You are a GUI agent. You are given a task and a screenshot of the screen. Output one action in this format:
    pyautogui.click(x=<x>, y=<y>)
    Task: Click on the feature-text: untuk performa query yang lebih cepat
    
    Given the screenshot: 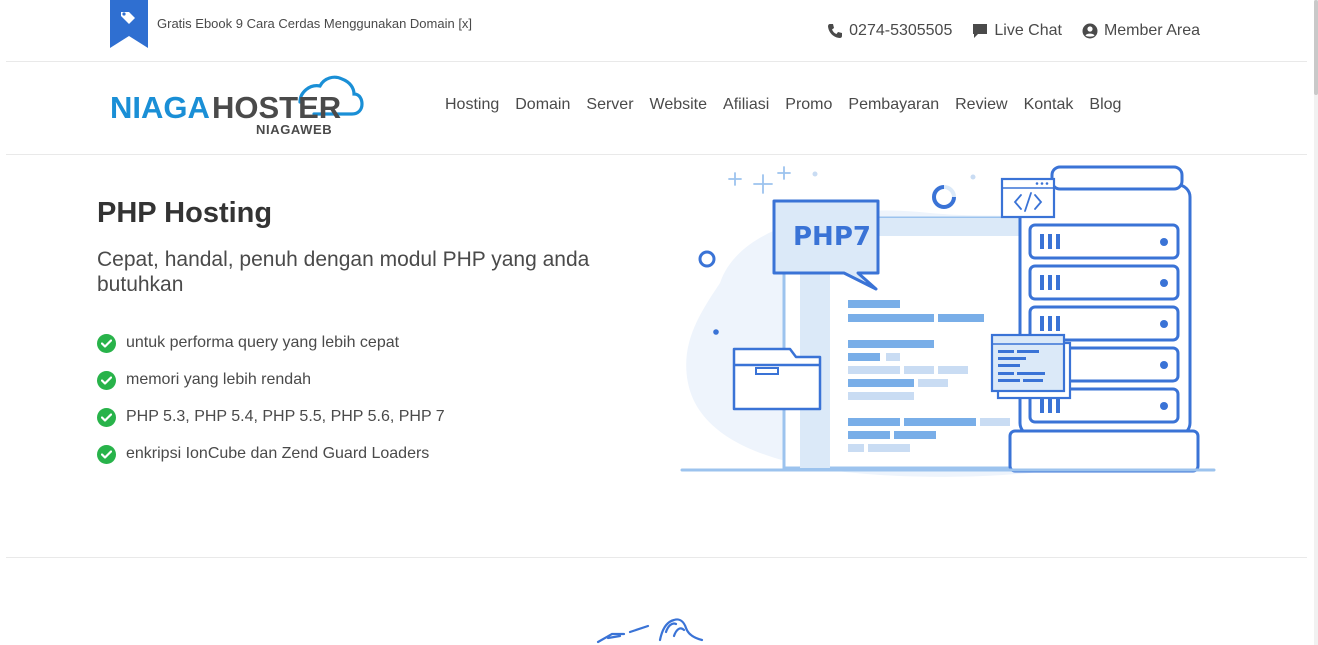 What is the action you would take?
    pyautogui.click(x=263, y=342)
    